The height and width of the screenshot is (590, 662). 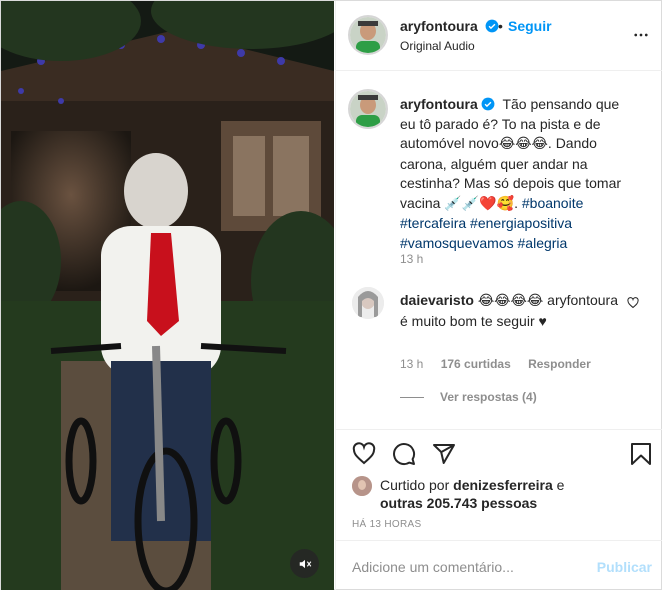 What do you see at coordinates (521, 223) in the screenshot?
I see `hashtag-link: #energiapositiva` at bounding box center [521, 223].